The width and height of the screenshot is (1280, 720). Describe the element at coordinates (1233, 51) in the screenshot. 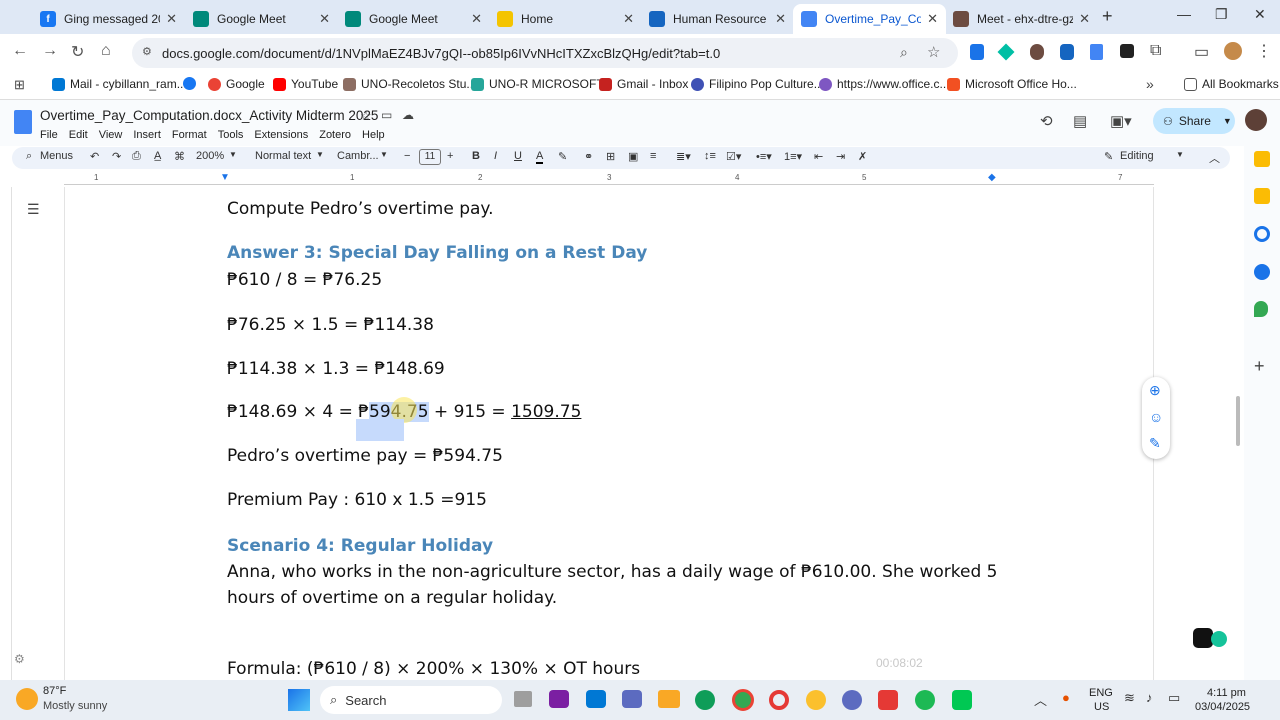

I see `profile-avatar` at that location.